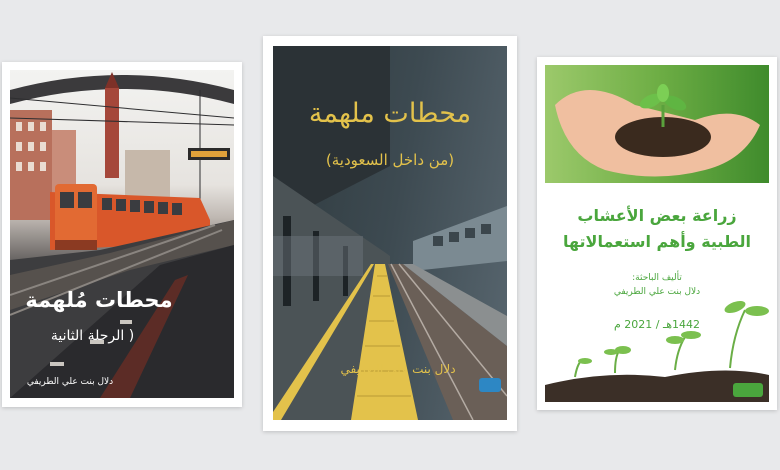 The width and height of the screenshot is (780, 470). Describe the element at coordinates (657, 278) in the screenshot. I see `book-author-label-right: تأليف الباحثة:` at that location.